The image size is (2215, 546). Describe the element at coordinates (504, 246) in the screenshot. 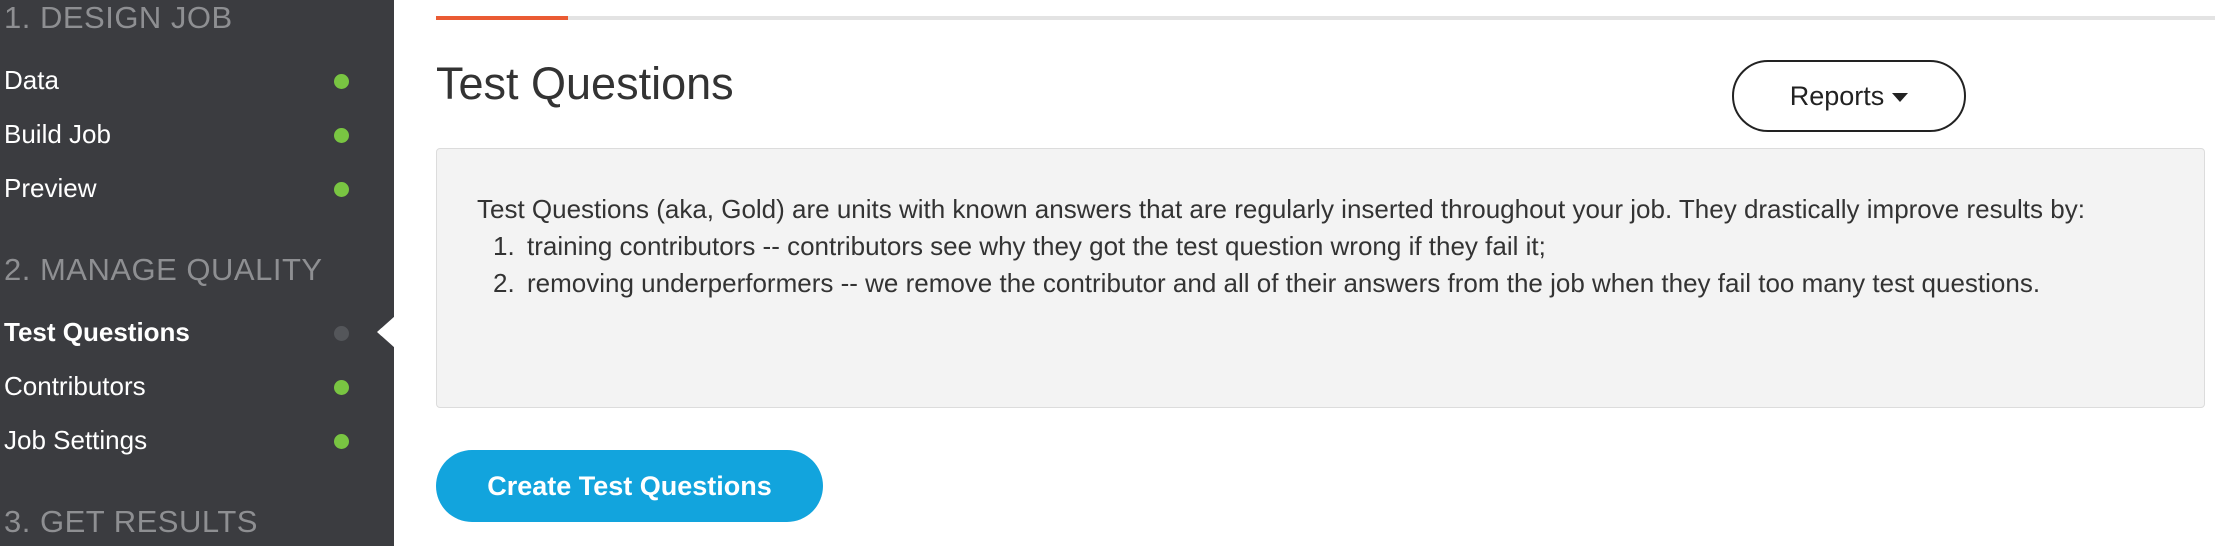

I see `list-number: 1.` at that location.